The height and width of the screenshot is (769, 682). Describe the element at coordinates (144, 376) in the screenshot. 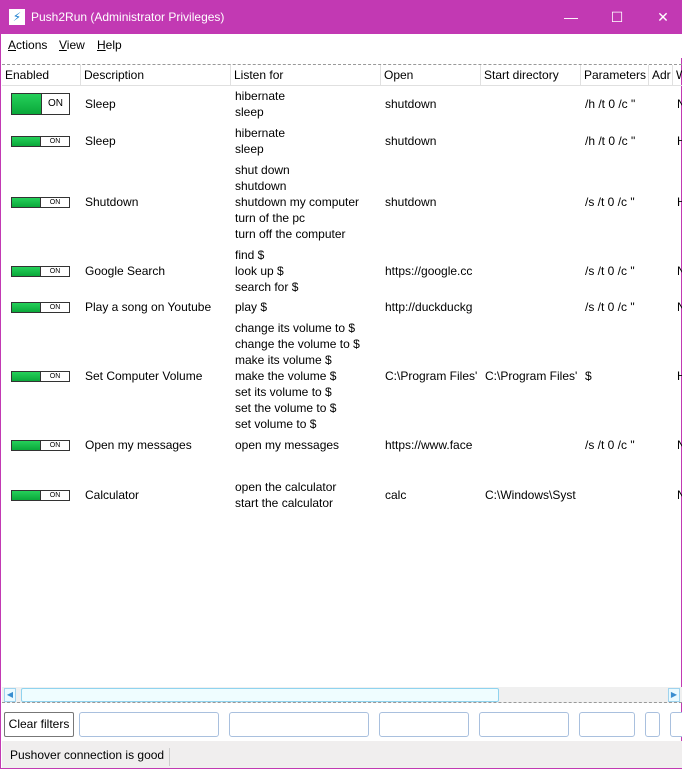

I see `description-cell: Set Computer Volume` at that location.